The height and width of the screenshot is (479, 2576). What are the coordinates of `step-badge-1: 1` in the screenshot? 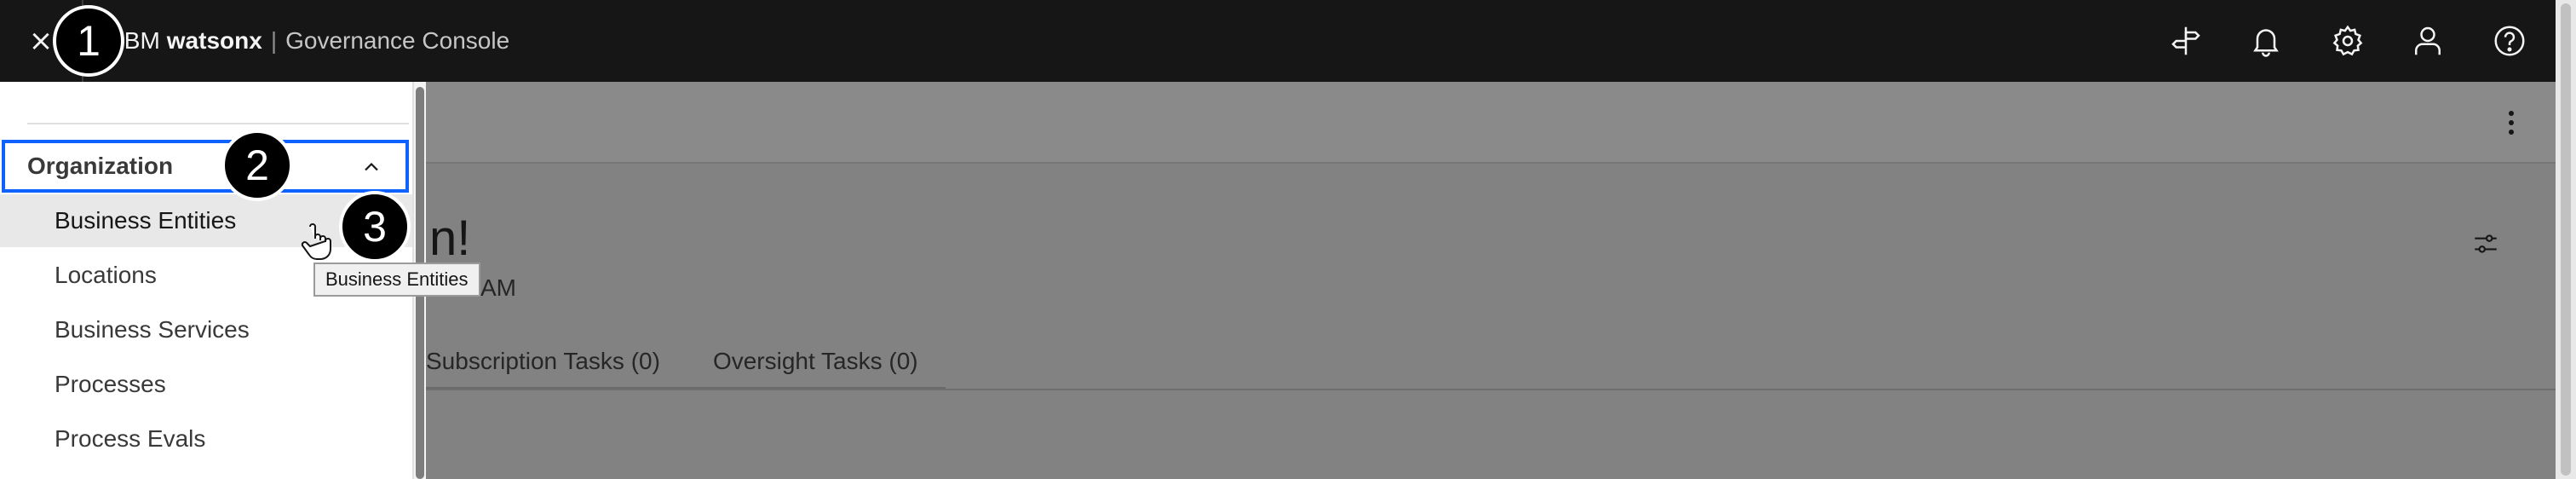 It's located at (88, 41).